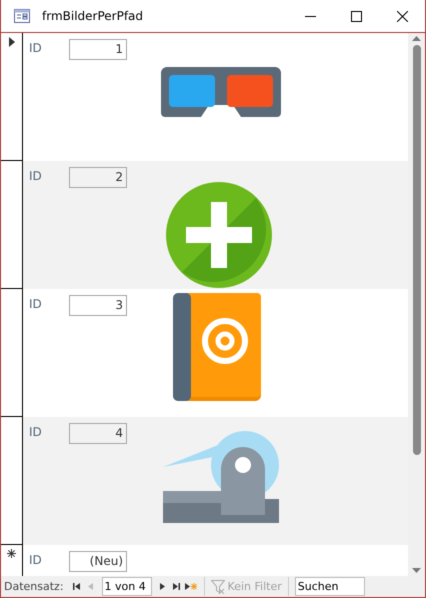 The height and width of the screenshot is (598, 426). I want to click on next-icon, so click(163, 586).